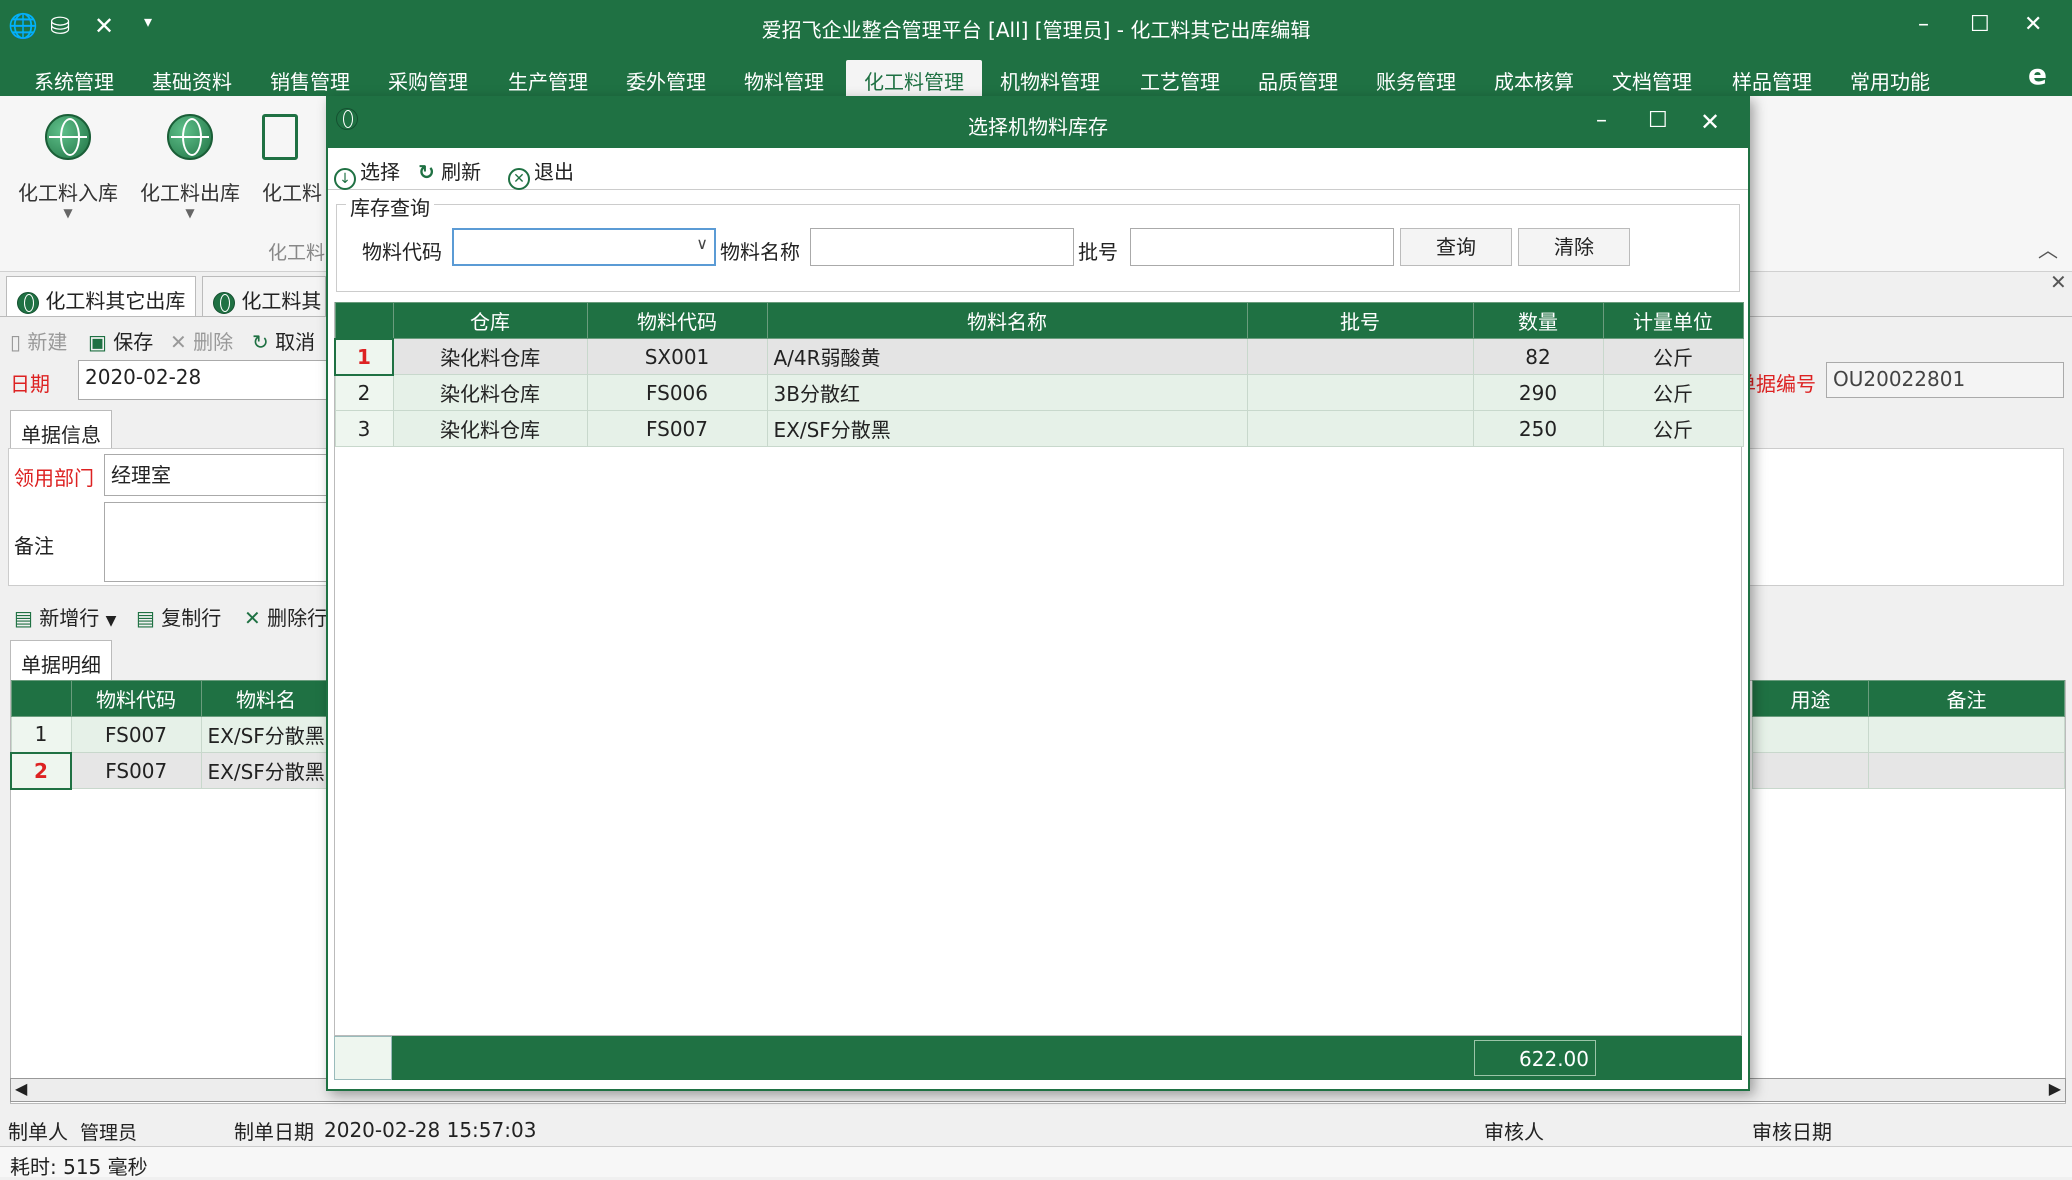 The width and height of the screenshot is (2072, 1180). I want to click on new-button: ▯ 新建, so click(38, 340).